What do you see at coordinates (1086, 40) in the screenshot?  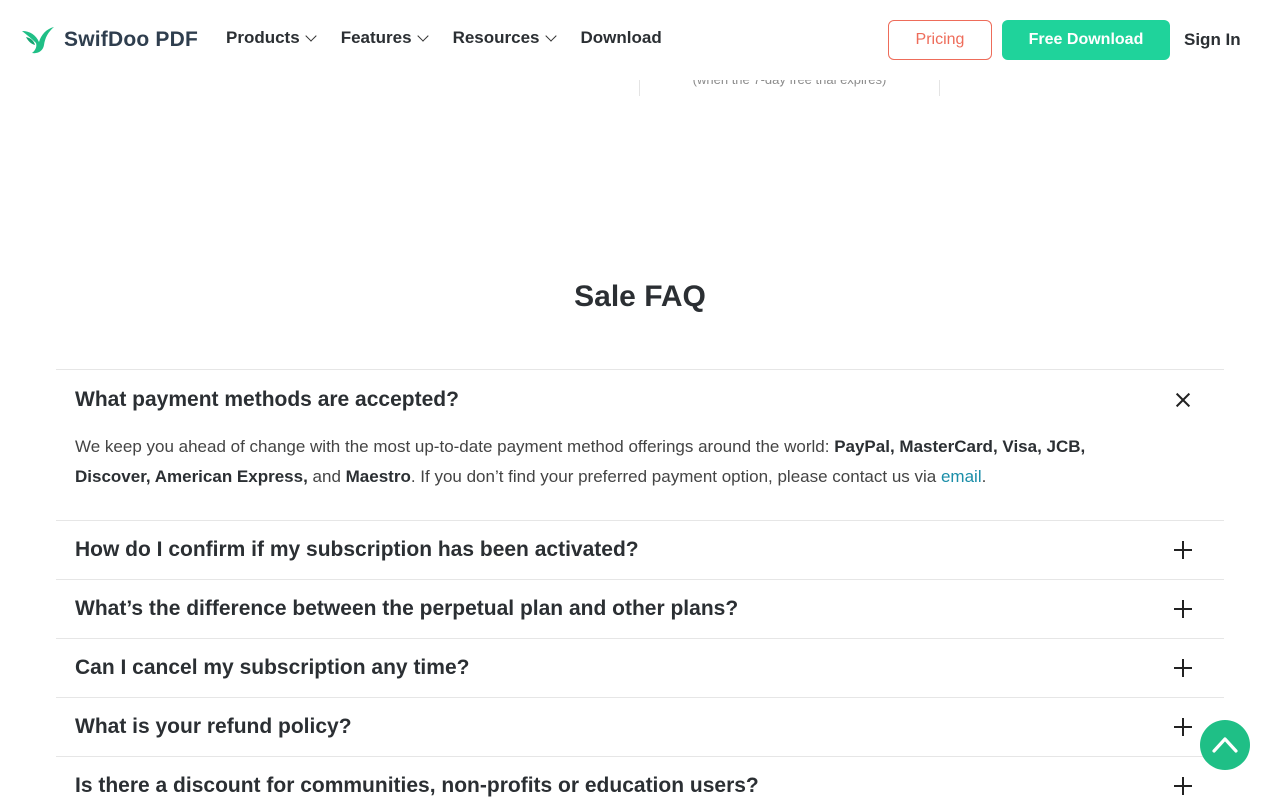 I see `free-download-button: Free Download` at bounding box center [1086, 40].